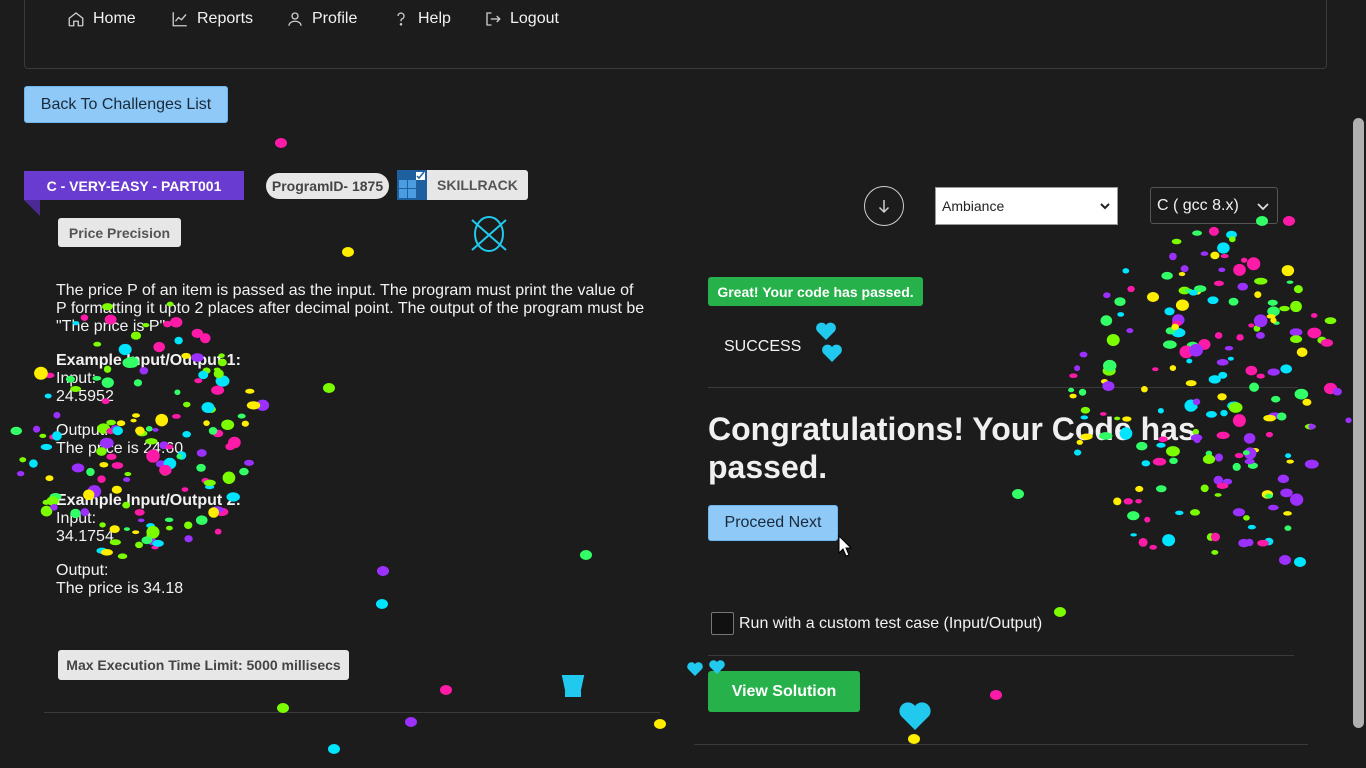 This screenshot has width=1366, height=768. I want to click on nav-help: Help, so click(421, 19).